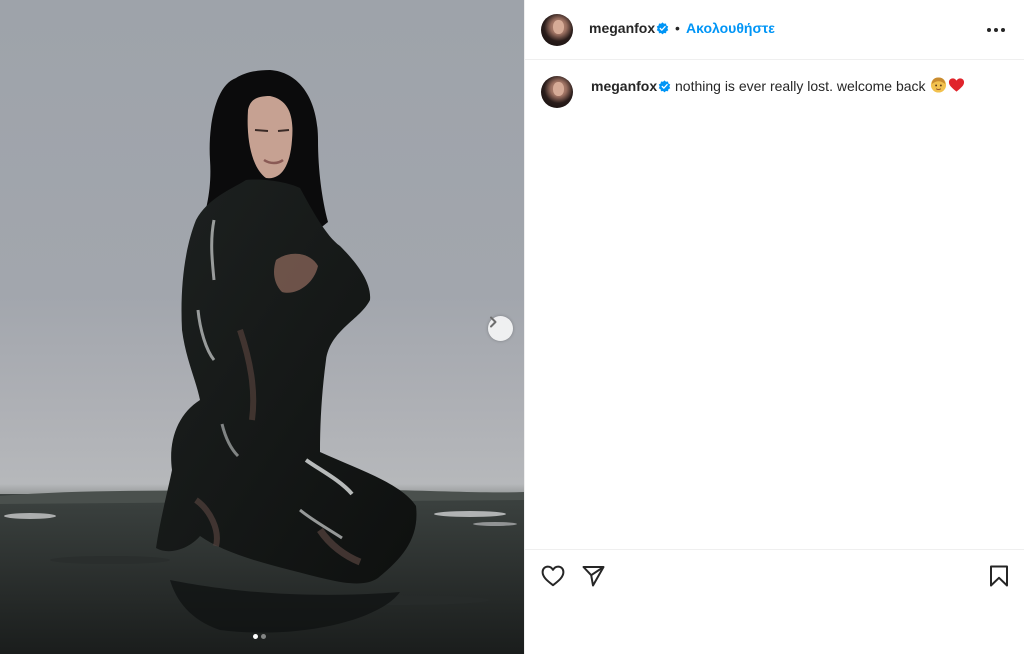 The height and width of the screenshot is (654, 1024). I want to click on avatar, so click(557, 30).